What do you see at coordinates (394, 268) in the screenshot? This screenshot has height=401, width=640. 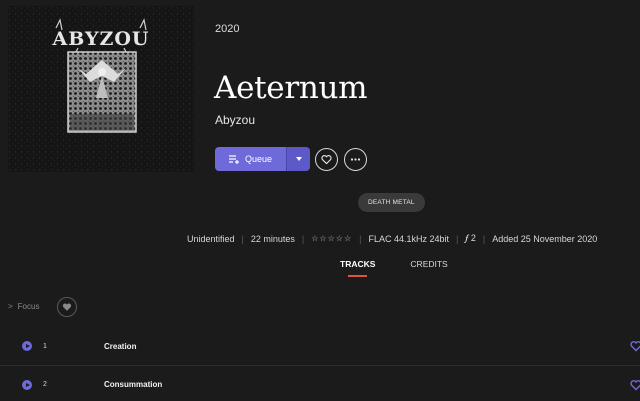 I see `album-tabs: TRACKS CREDITS` at bounding box center [394, 268].